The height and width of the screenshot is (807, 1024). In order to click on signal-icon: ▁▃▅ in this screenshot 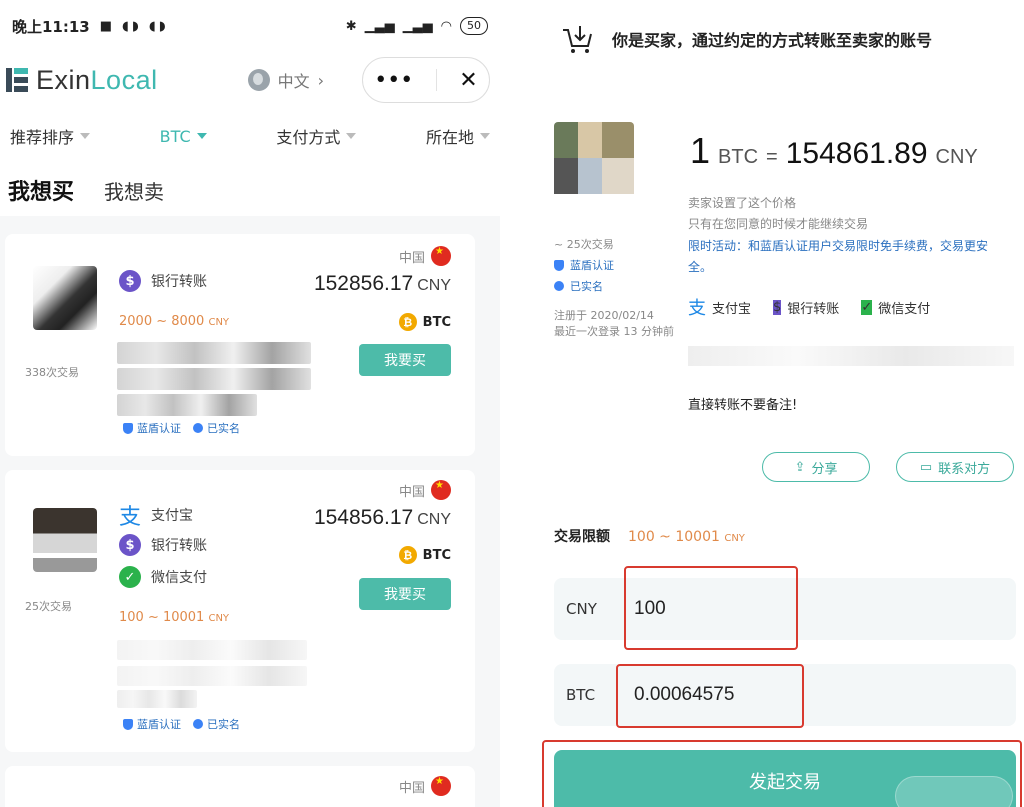, I will do `click(379, 26)`.